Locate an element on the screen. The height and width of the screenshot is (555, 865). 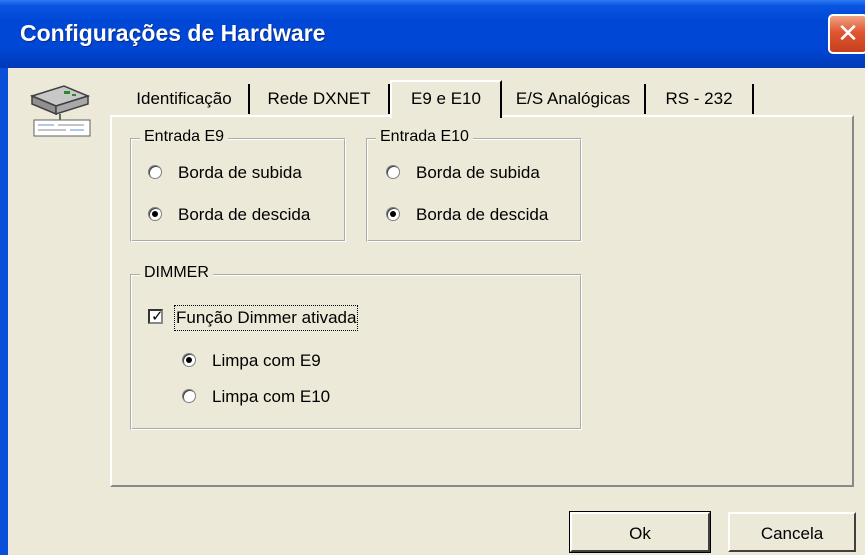
ok-button: Ok is located at coordinates (640, 532).